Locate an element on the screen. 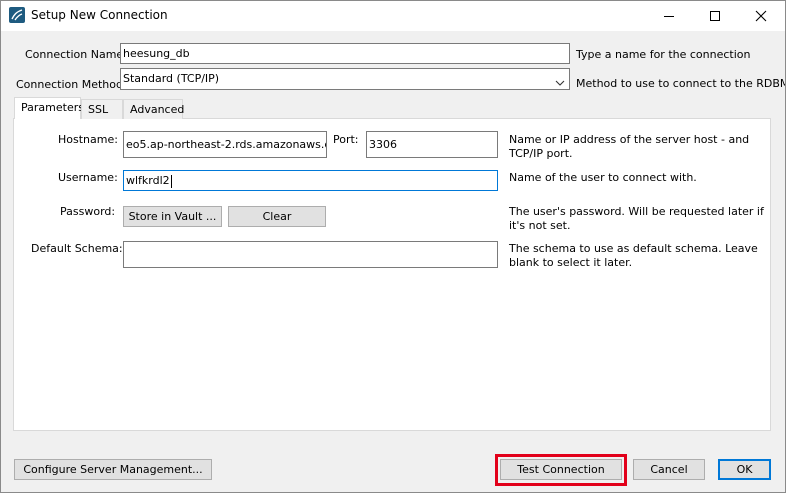  username-hint: Name of the user to connect with. is located at coordinates (603, 177).